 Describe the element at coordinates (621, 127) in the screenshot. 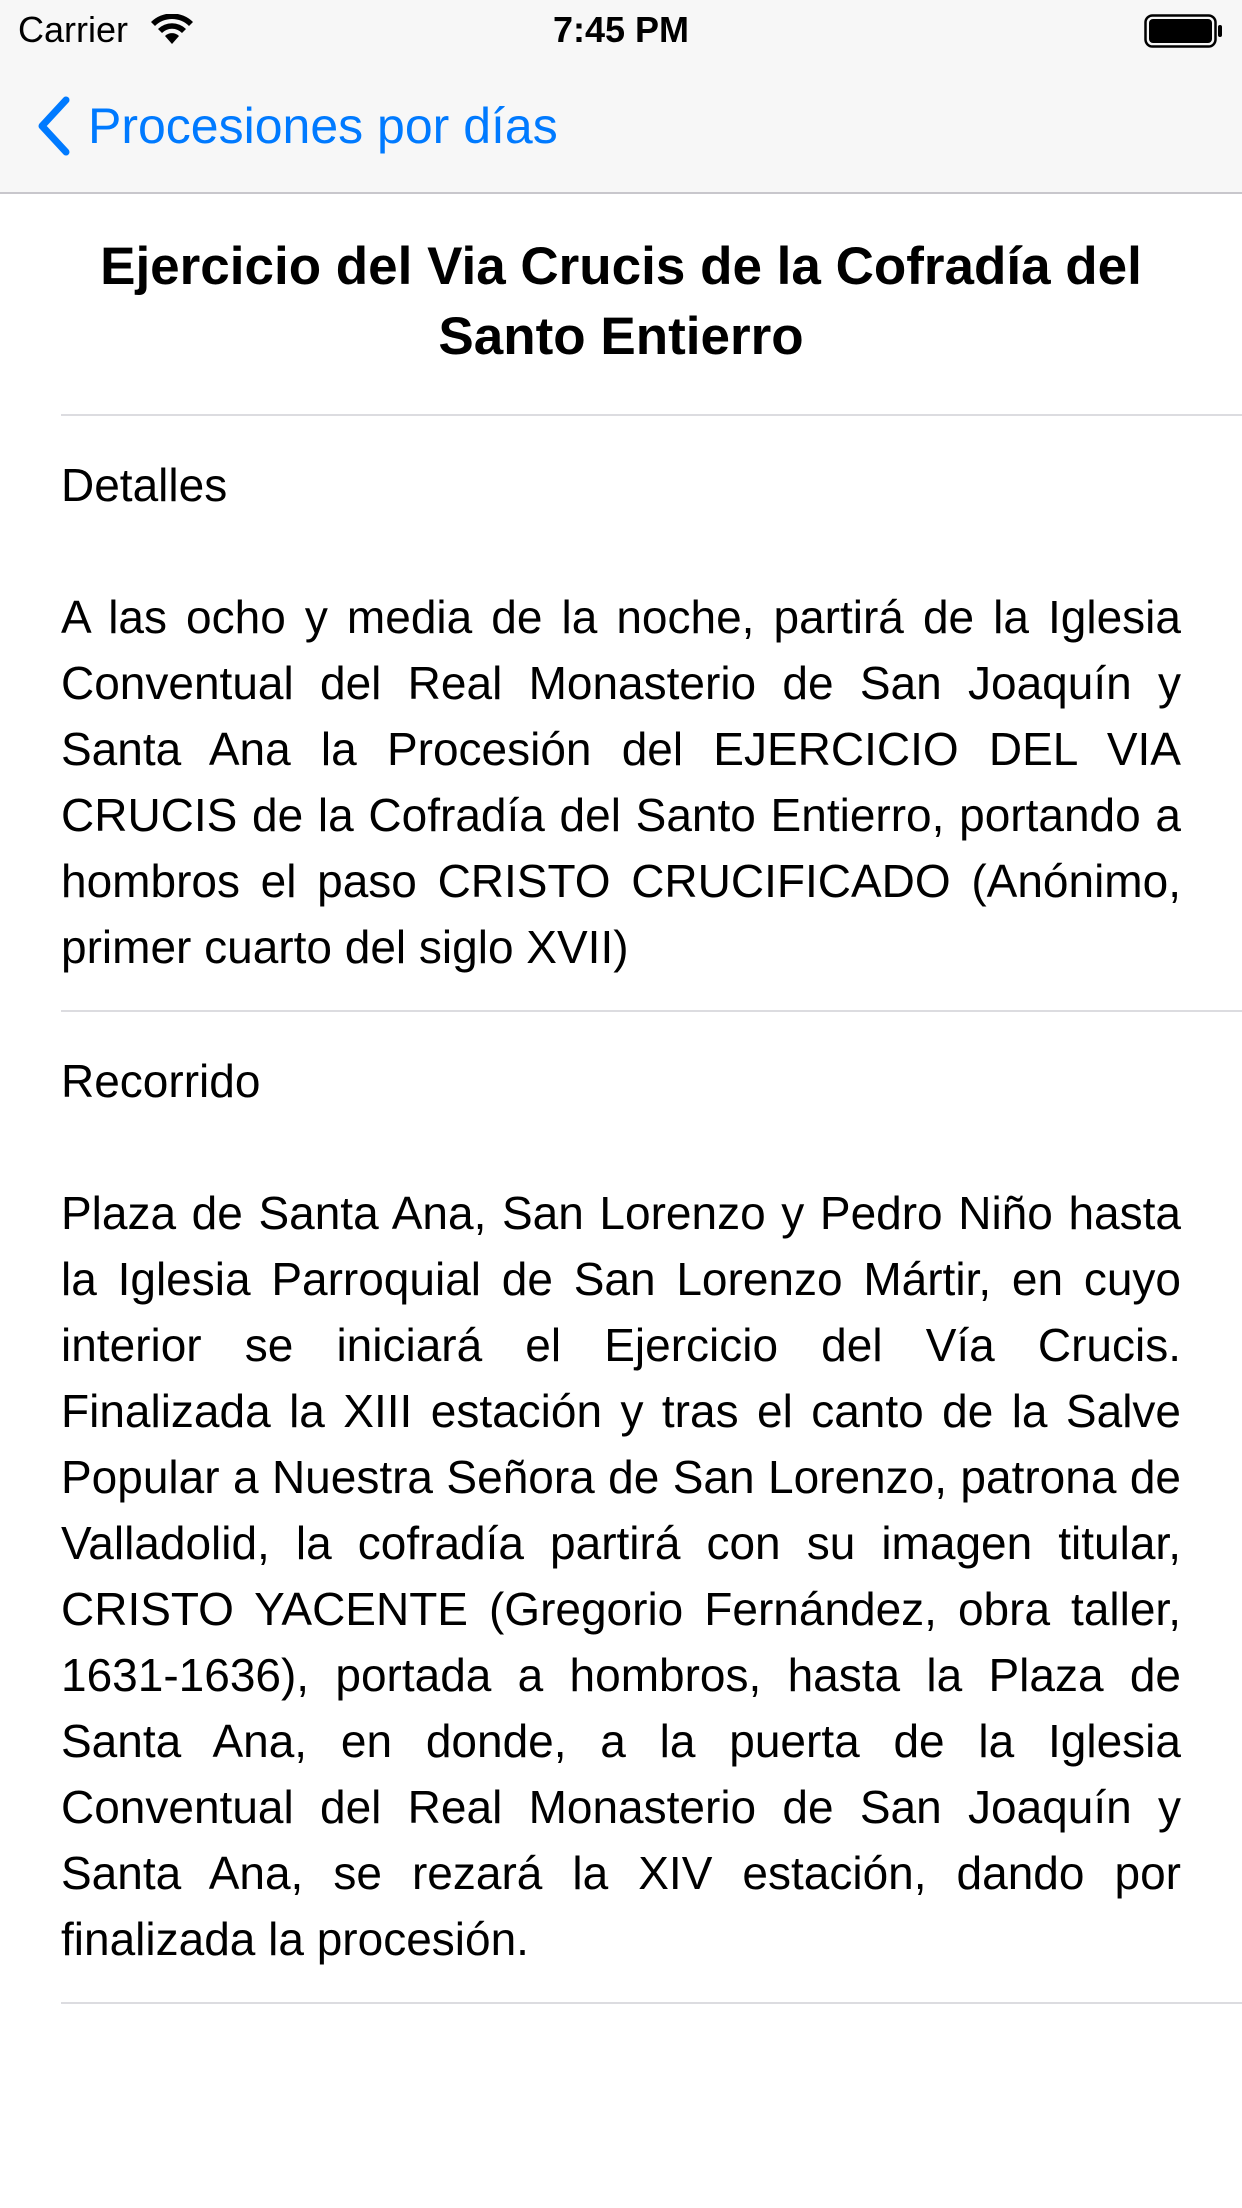

I see `navigation-bar: Procesiones por días` at that location.